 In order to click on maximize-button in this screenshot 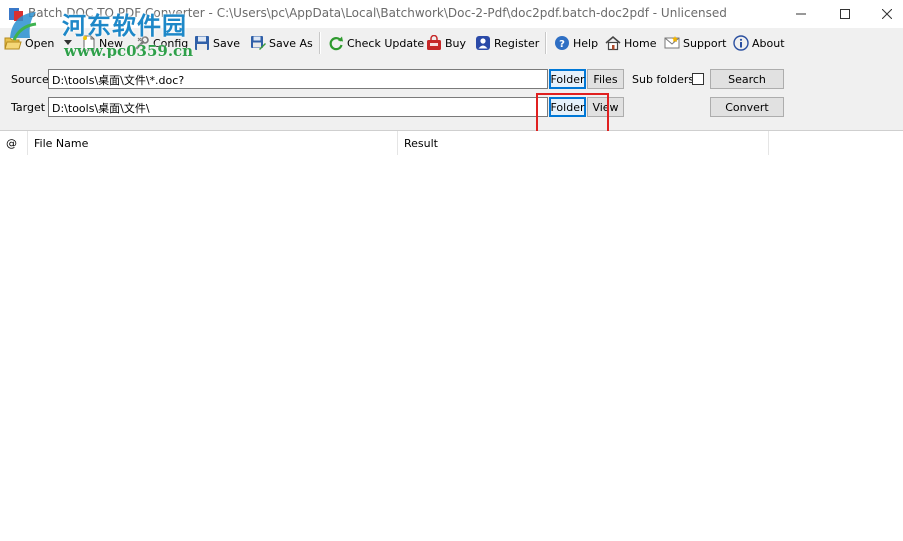, I will do `click(845, 14)`.